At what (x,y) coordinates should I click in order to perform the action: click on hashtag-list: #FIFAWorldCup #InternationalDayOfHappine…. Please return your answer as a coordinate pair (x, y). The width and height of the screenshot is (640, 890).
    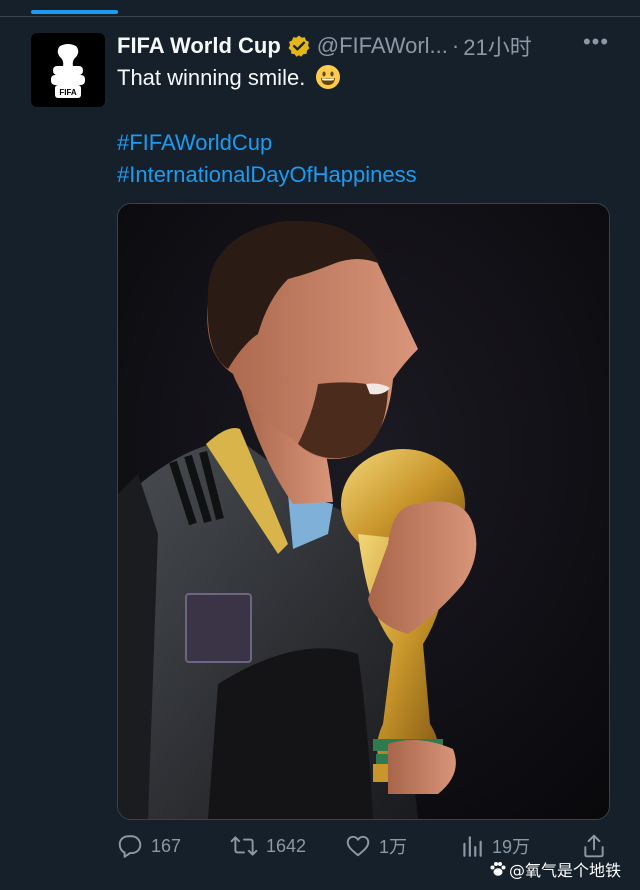
    Looking at the image, I should click on (267, 159).